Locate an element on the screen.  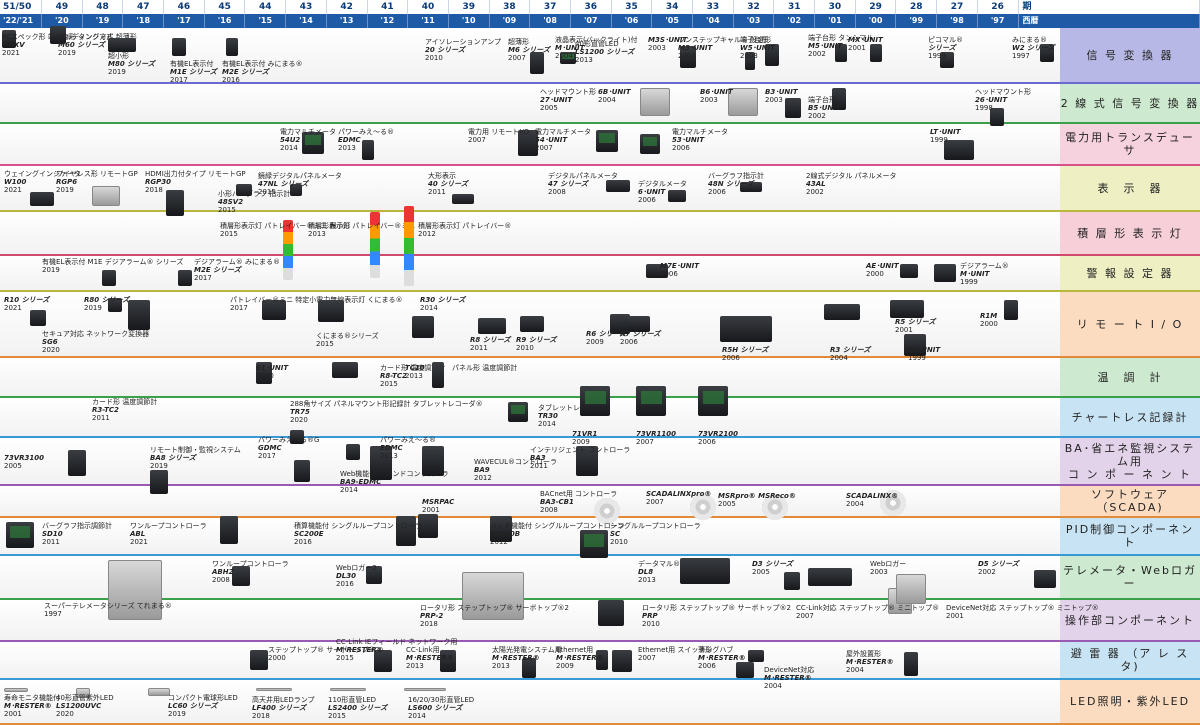
product-item: ピコマル® シリーズ 1999 is located at coordinates (945, 48).